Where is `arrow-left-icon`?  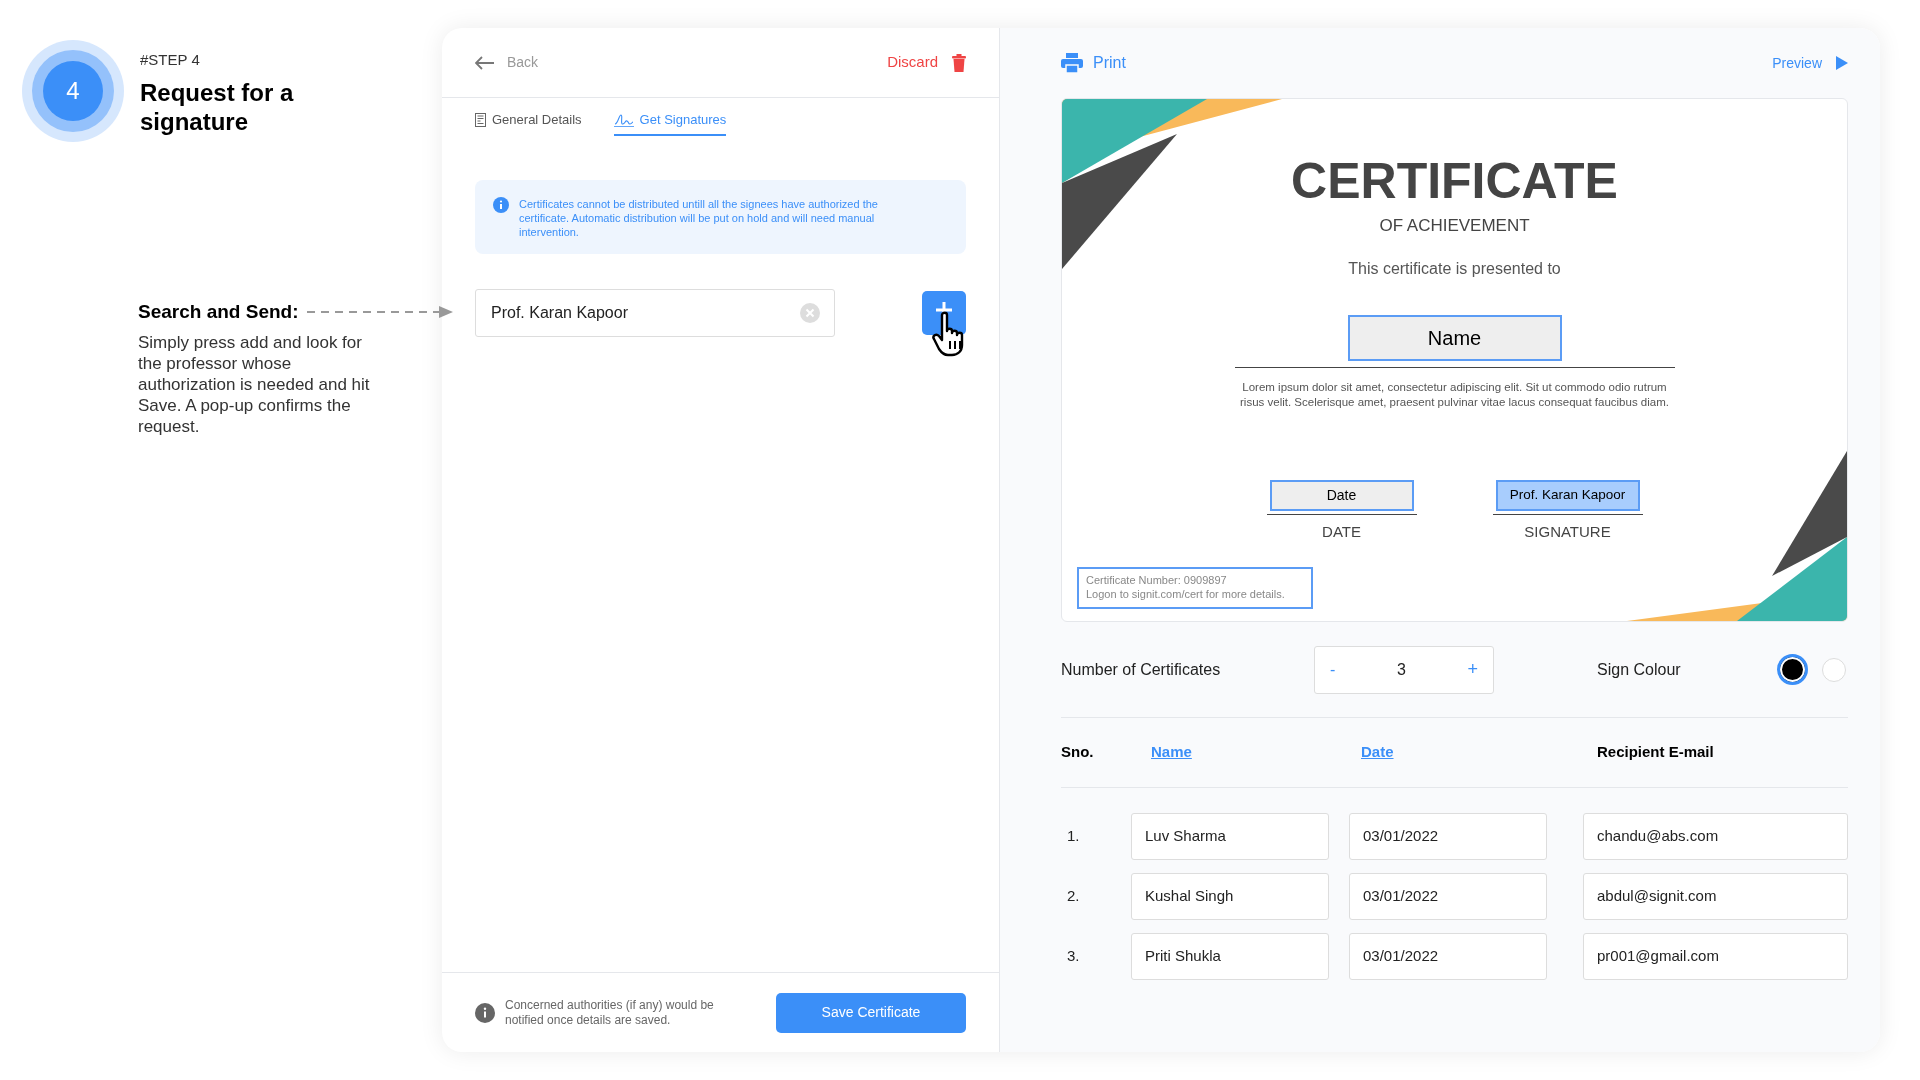 arrow-left-icon is located at coordinates (485, 62).